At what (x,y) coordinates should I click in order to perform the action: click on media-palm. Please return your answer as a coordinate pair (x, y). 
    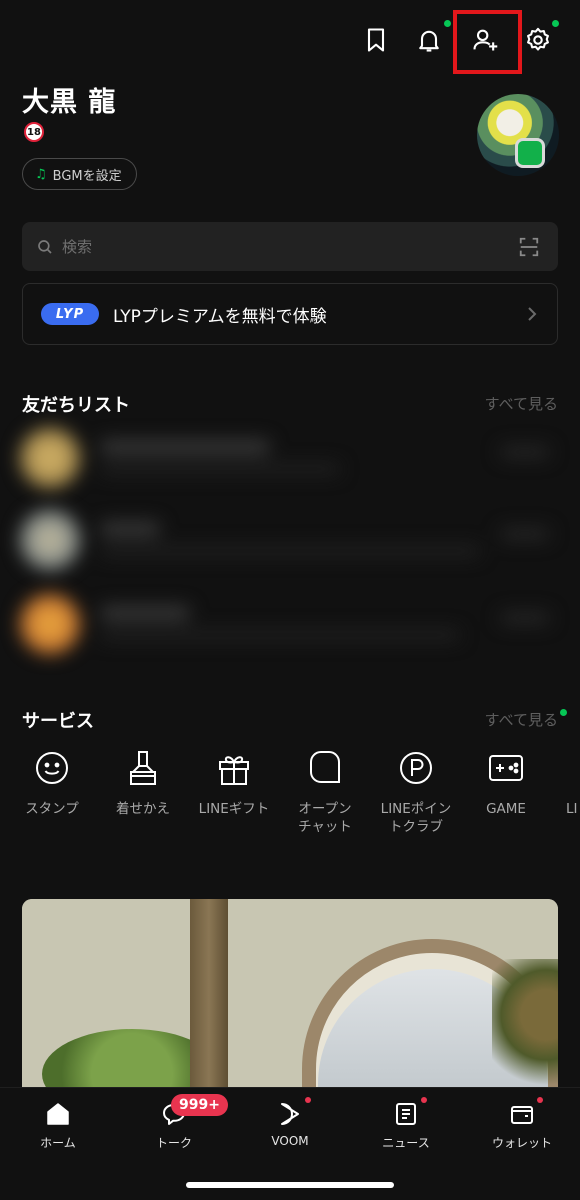
    Looking at the image, I should click on (525, 1029).